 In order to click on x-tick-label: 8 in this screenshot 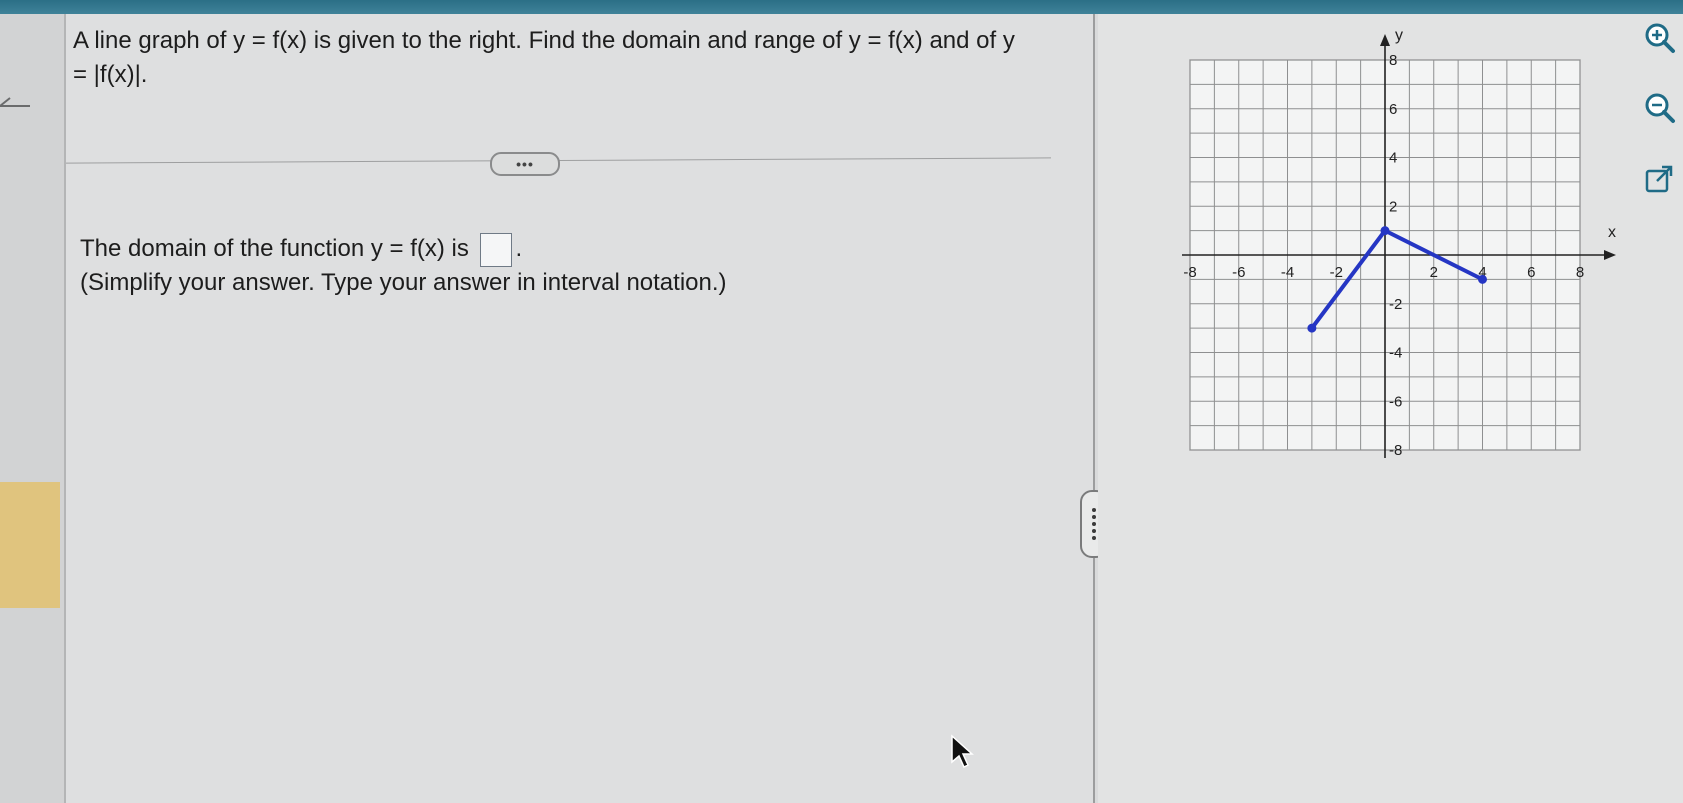, I will do `click(1580, 272)`.